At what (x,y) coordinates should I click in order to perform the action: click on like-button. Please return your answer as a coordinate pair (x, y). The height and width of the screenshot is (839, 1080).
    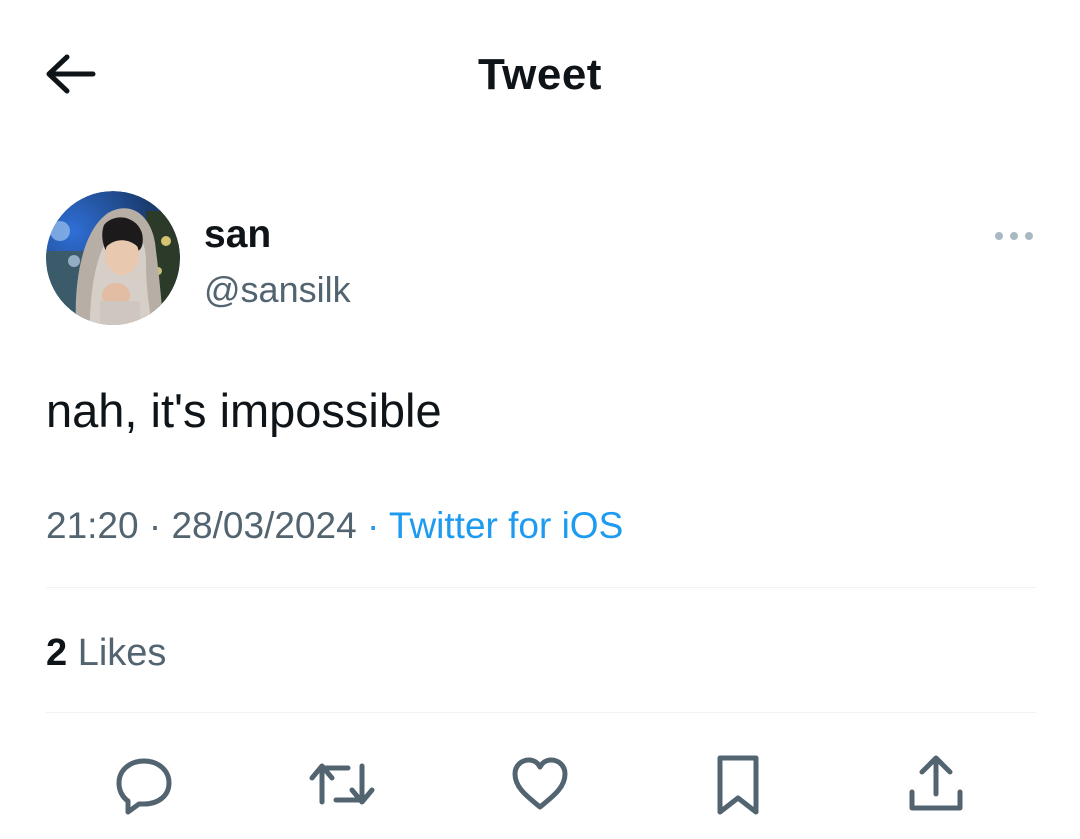
    Looking at the image, I should click on (540, 784).